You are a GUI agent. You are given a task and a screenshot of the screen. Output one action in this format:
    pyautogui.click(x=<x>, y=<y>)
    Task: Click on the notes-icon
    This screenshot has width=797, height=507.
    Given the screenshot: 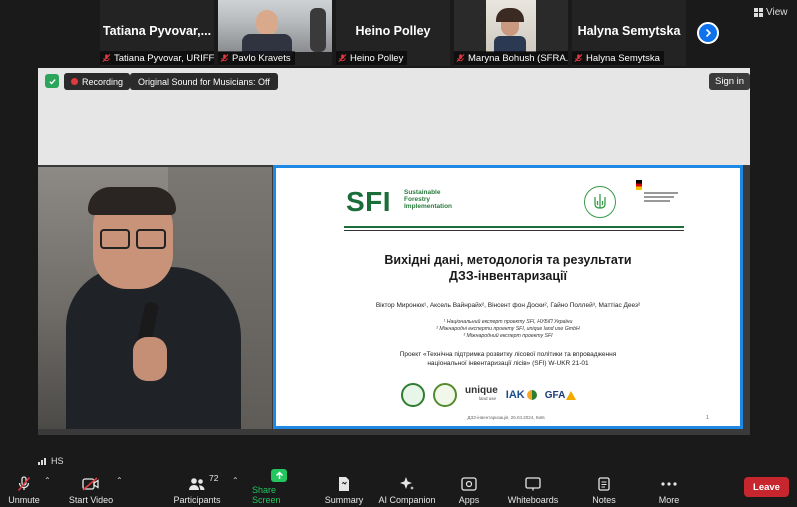 What is the action you would take?
    pyautogui.click(x=604, y=484)
    